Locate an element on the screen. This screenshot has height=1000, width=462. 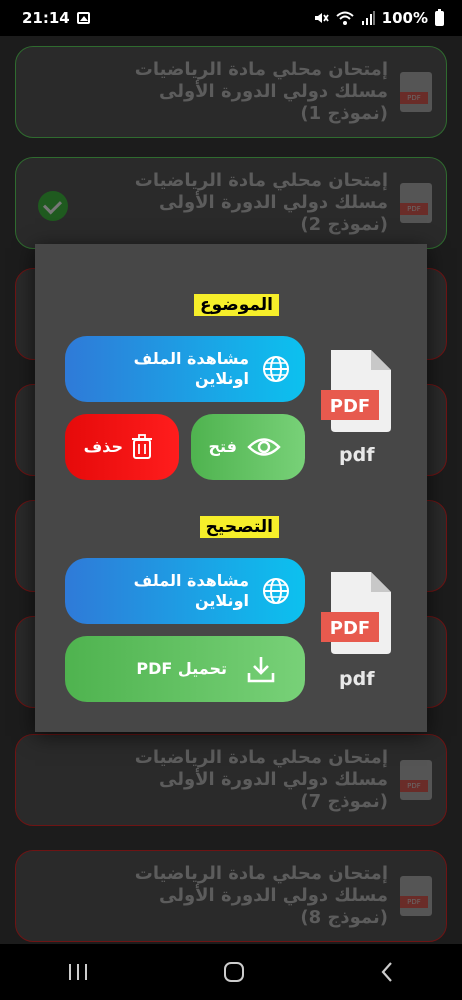
open-button: فتح is located at coordinates (248, 447).